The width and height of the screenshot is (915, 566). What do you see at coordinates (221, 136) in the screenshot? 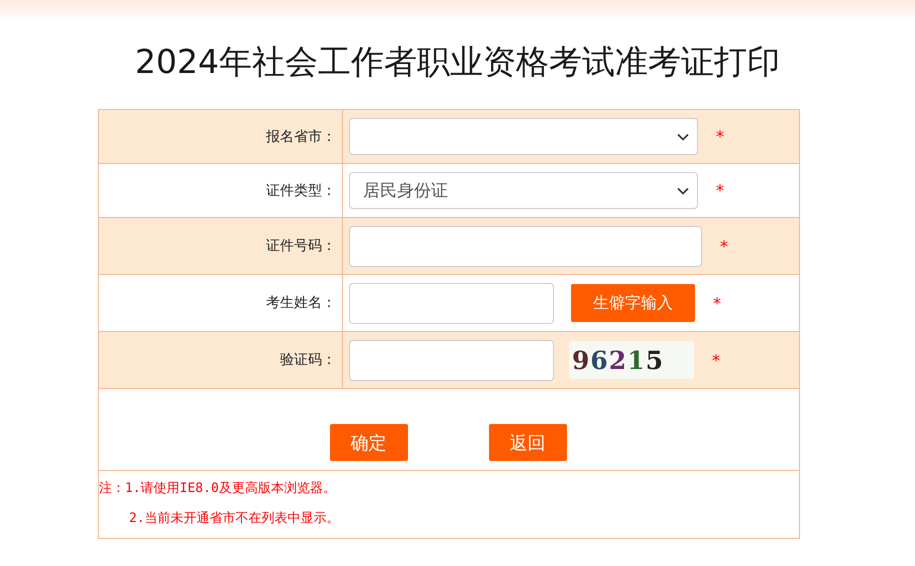
I see `field-label: 报名省市：` at bounding box center [221, 136].